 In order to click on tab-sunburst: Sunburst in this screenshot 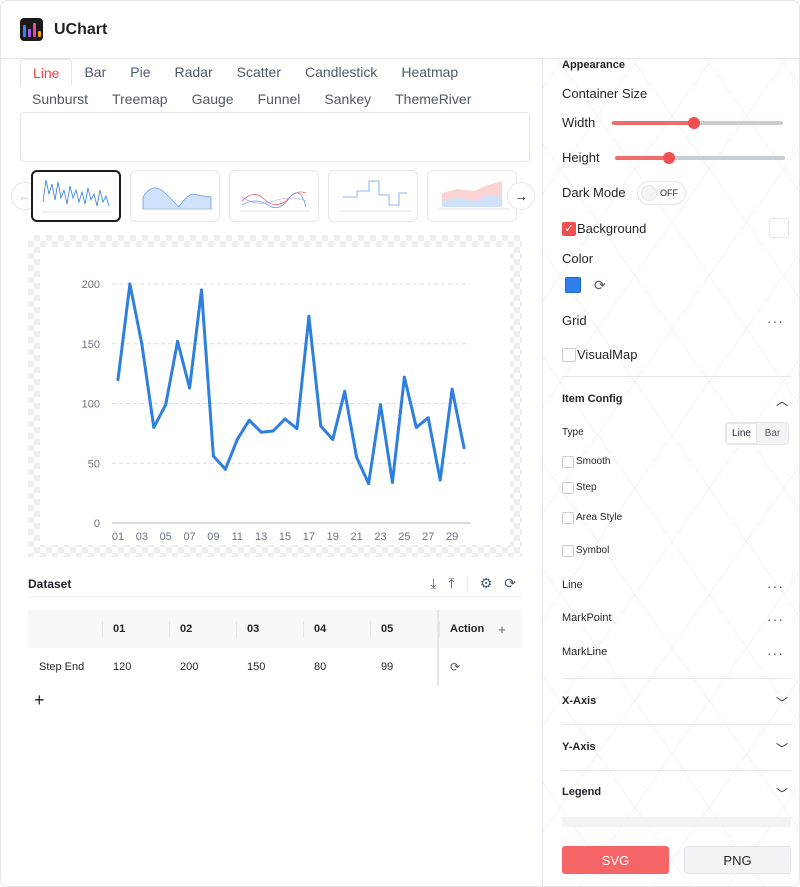, I will do `click(60, 99)`.